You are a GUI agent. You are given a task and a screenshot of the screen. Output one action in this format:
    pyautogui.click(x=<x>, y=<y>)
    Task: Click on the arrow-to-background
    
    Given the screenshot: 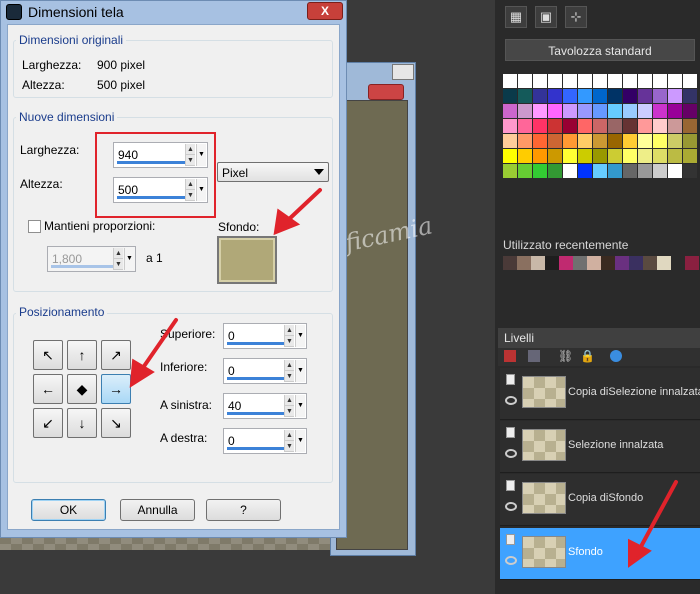 What is the action you would take?
    pyautogui.click(x=303, y=206)
    